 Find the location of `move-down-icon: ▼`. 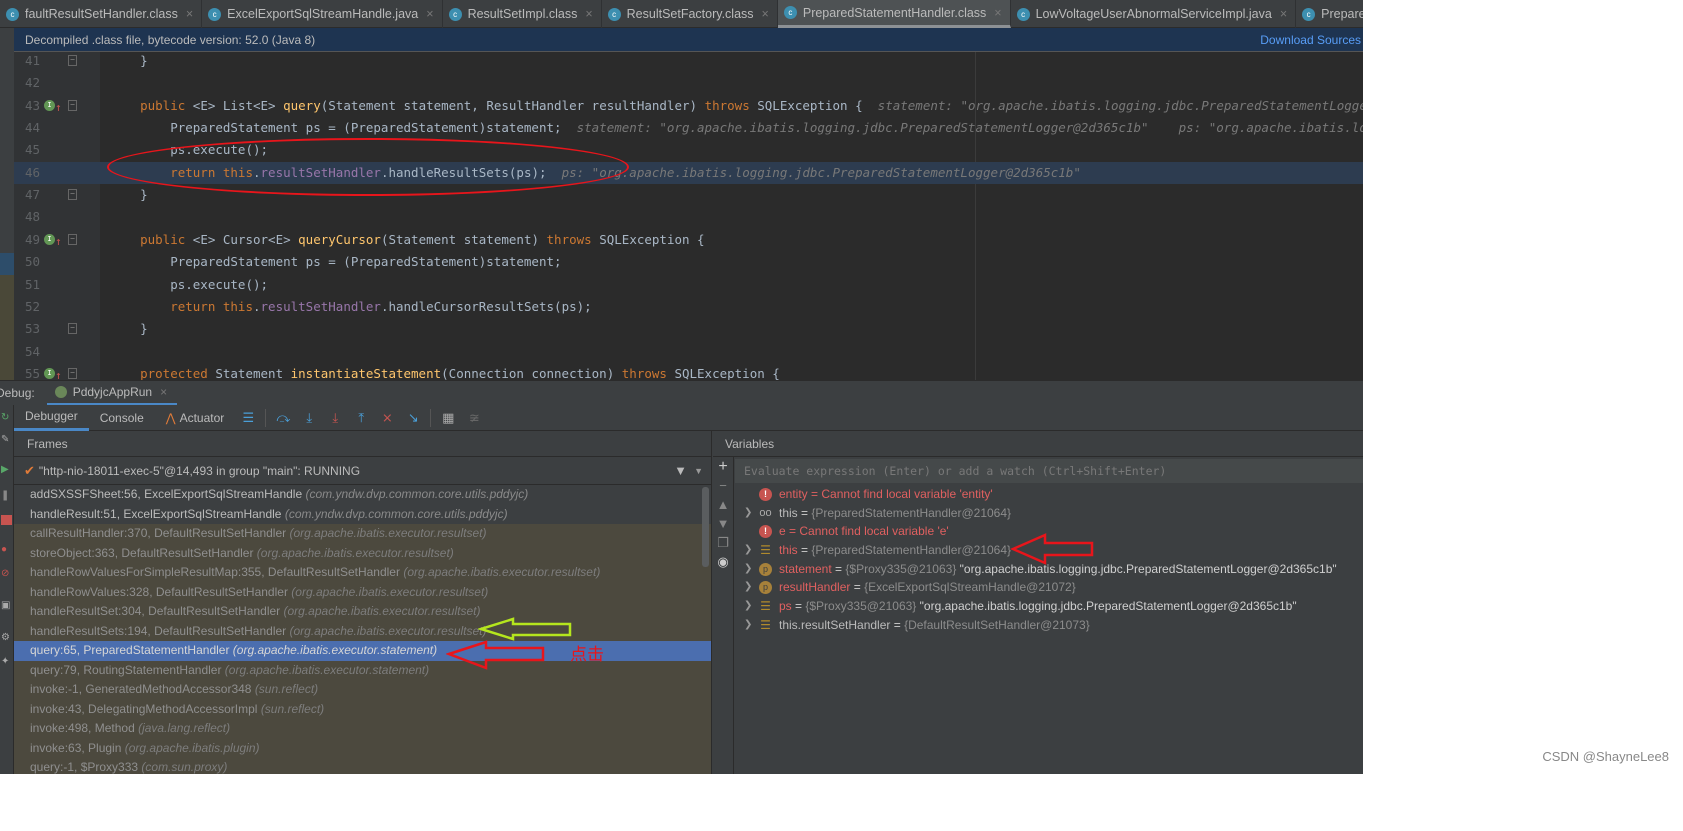

move-down-icon: ▼ is located at coordinates (723, 523).